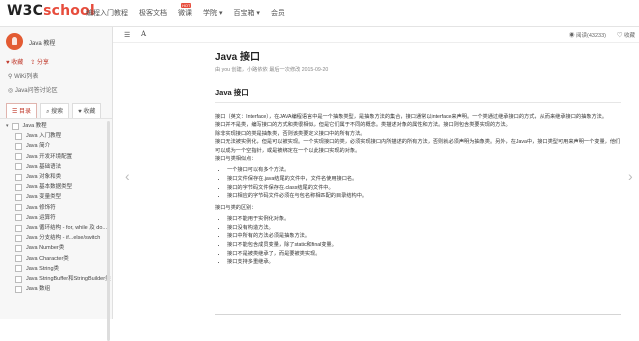  What do you see at coordinates (63, 208) in the screenshot?
I see `toc-item: Java 修饰符` at bounding box center [63, 208].